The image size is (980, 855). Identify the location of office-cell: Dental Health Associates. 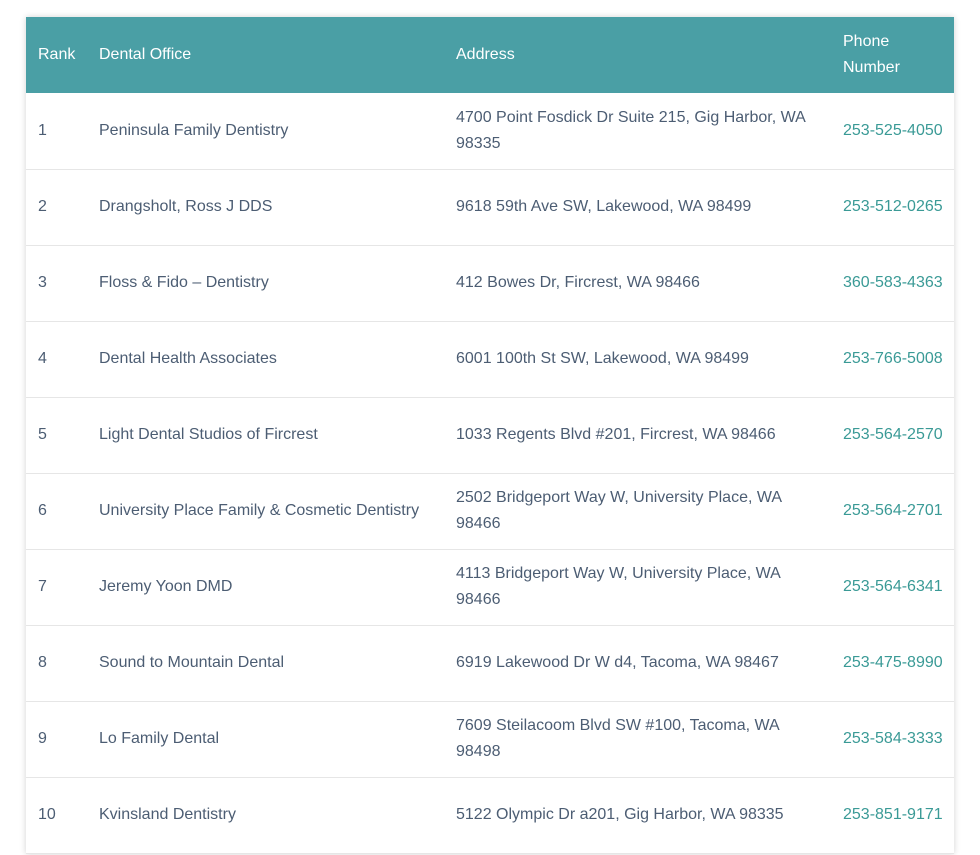
(188, 358).